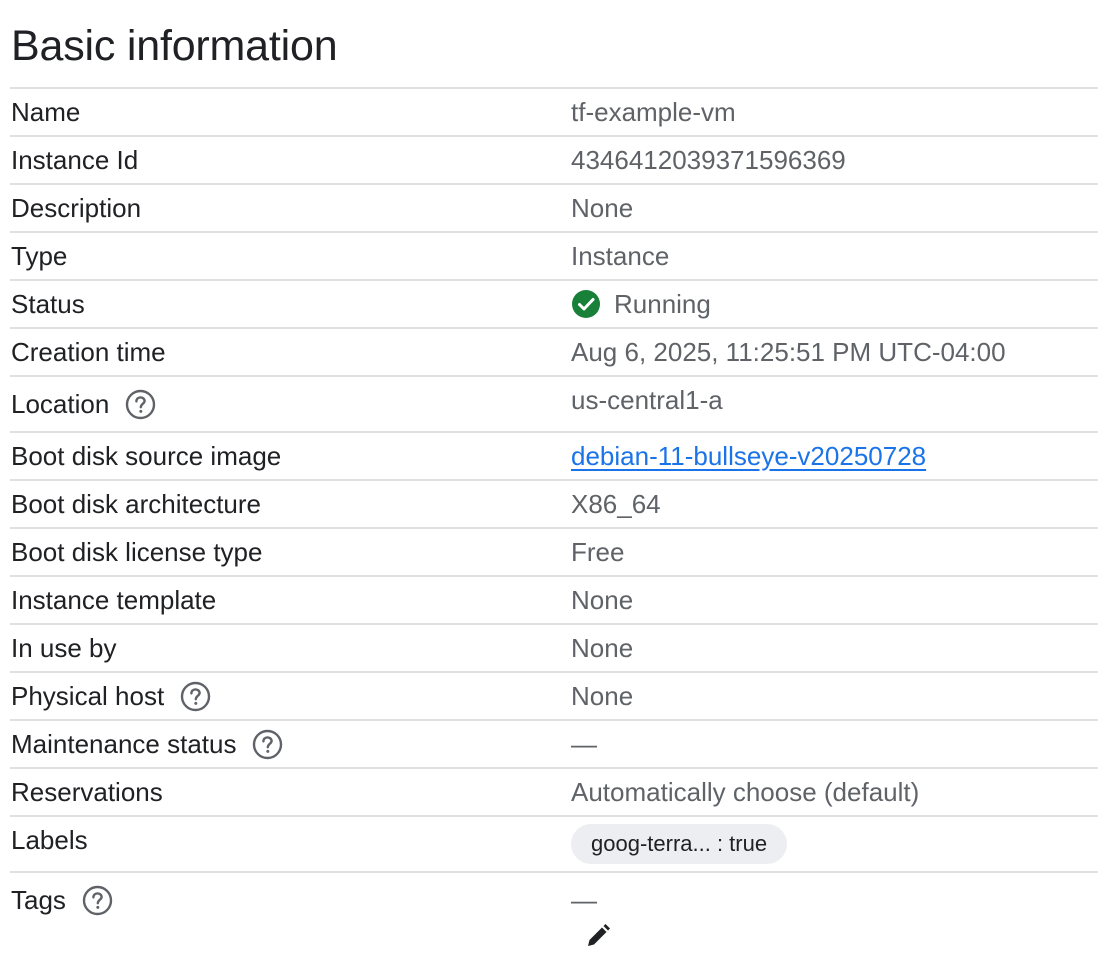  Describe the element at coordinates (653, 111) in the screenshot. I see `row-value: tf-example-vm` at that location.